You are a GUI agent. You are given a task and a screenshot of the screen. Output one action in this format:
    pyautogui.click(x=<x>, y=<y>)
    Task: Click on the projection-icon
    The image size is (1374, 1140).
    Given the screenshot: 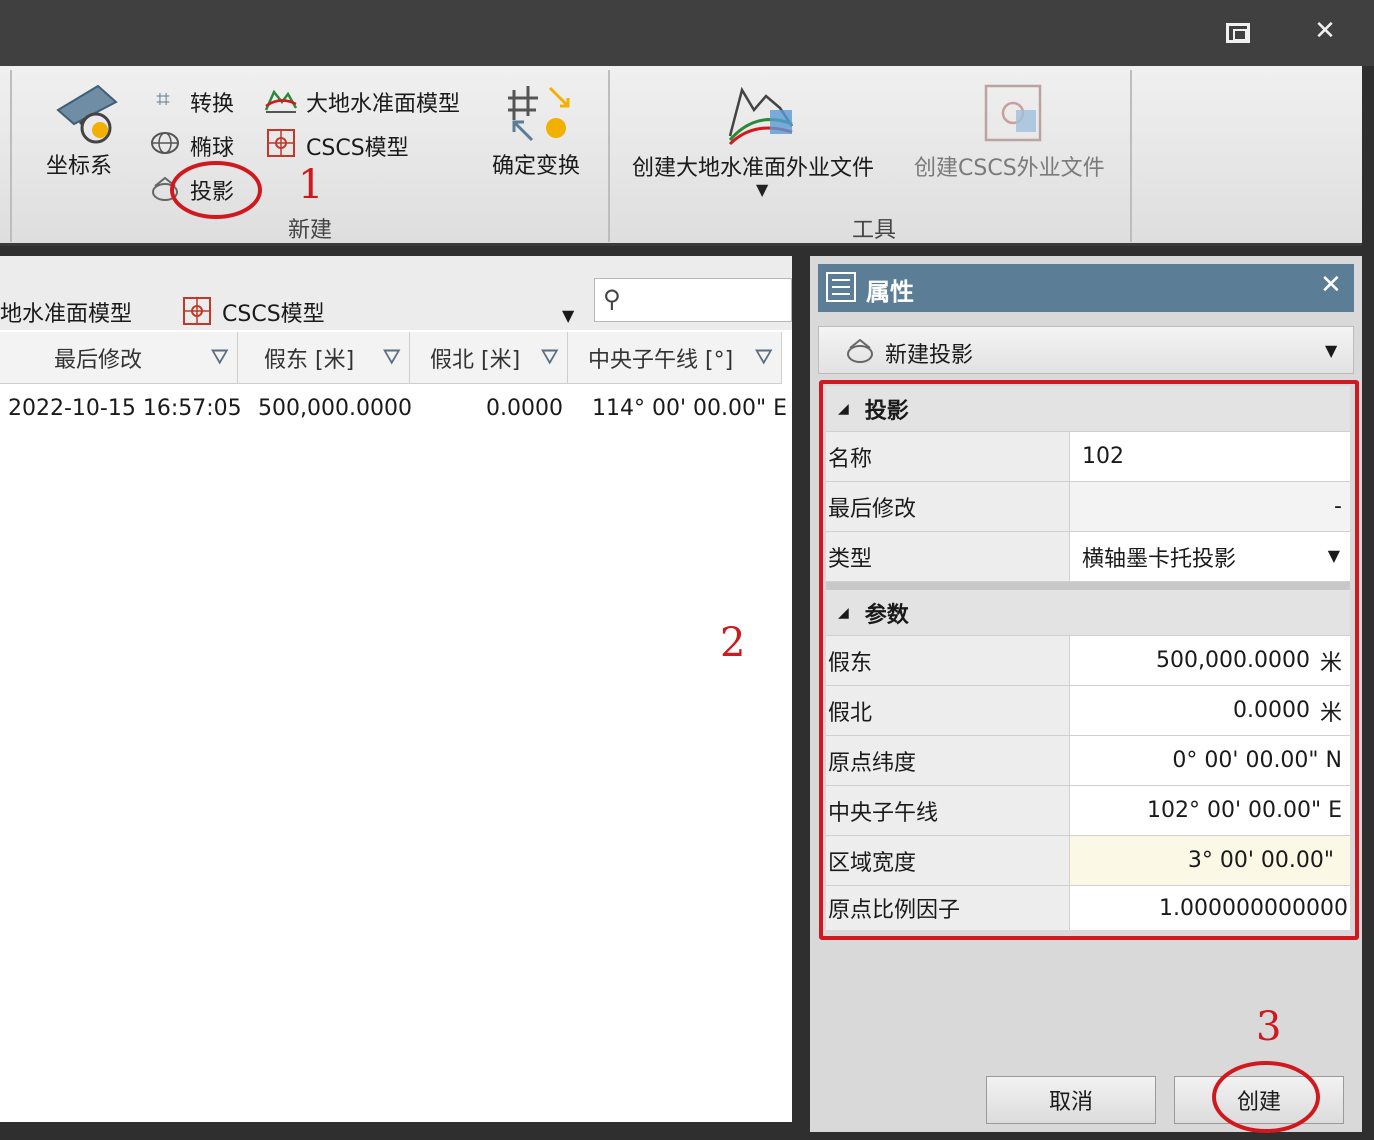 What is the action you would take?
    pyautogui.click(x=860, y=350)
    